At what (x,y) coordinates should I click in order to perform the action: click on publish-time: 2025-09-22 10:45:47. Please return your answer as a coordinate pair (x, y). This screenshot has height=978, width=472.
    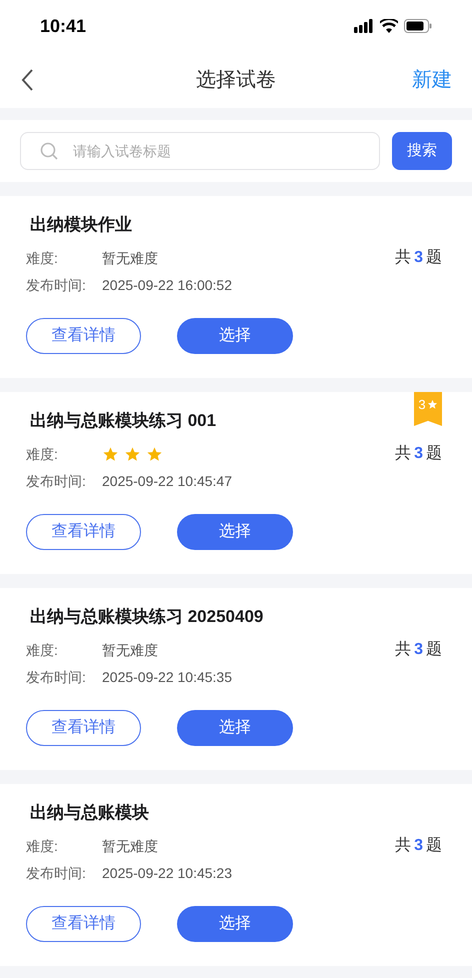
    Looking at the image, I should click on (167, 481).